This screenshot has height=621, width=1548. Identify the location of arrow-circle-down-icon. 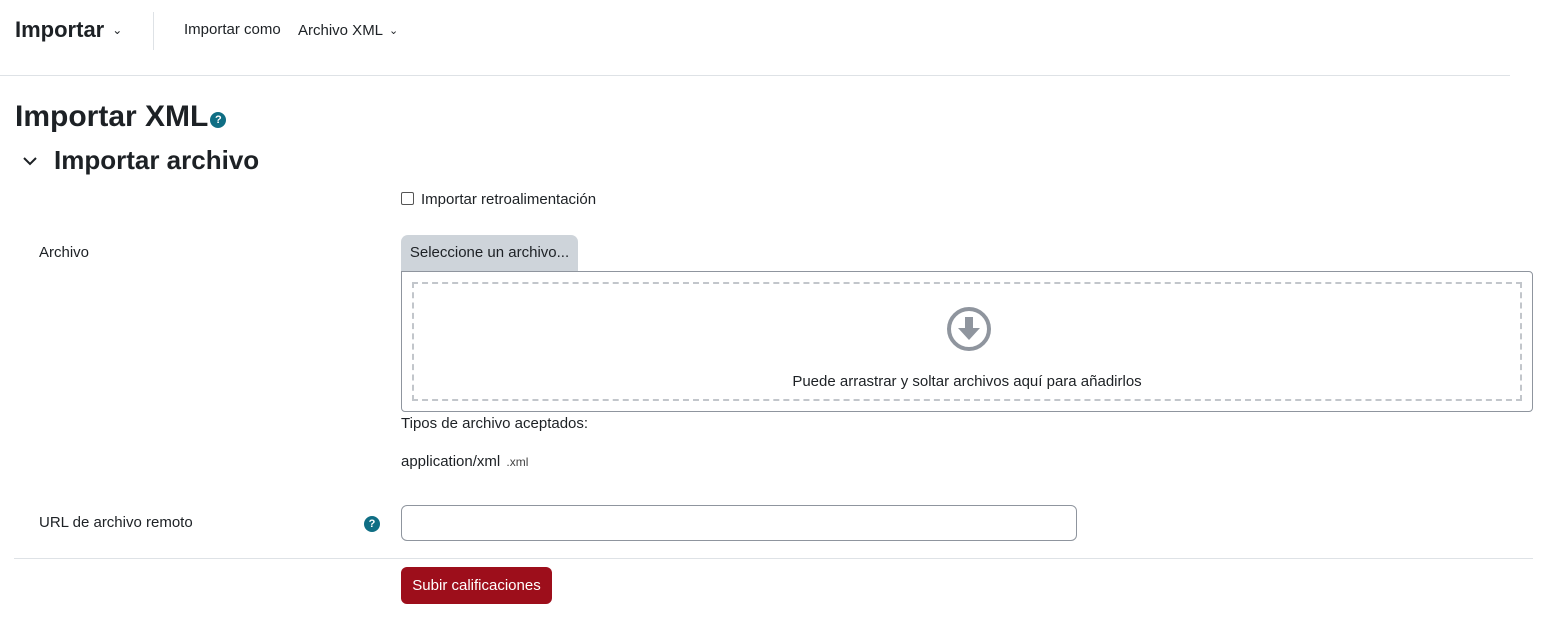
(969, 329).